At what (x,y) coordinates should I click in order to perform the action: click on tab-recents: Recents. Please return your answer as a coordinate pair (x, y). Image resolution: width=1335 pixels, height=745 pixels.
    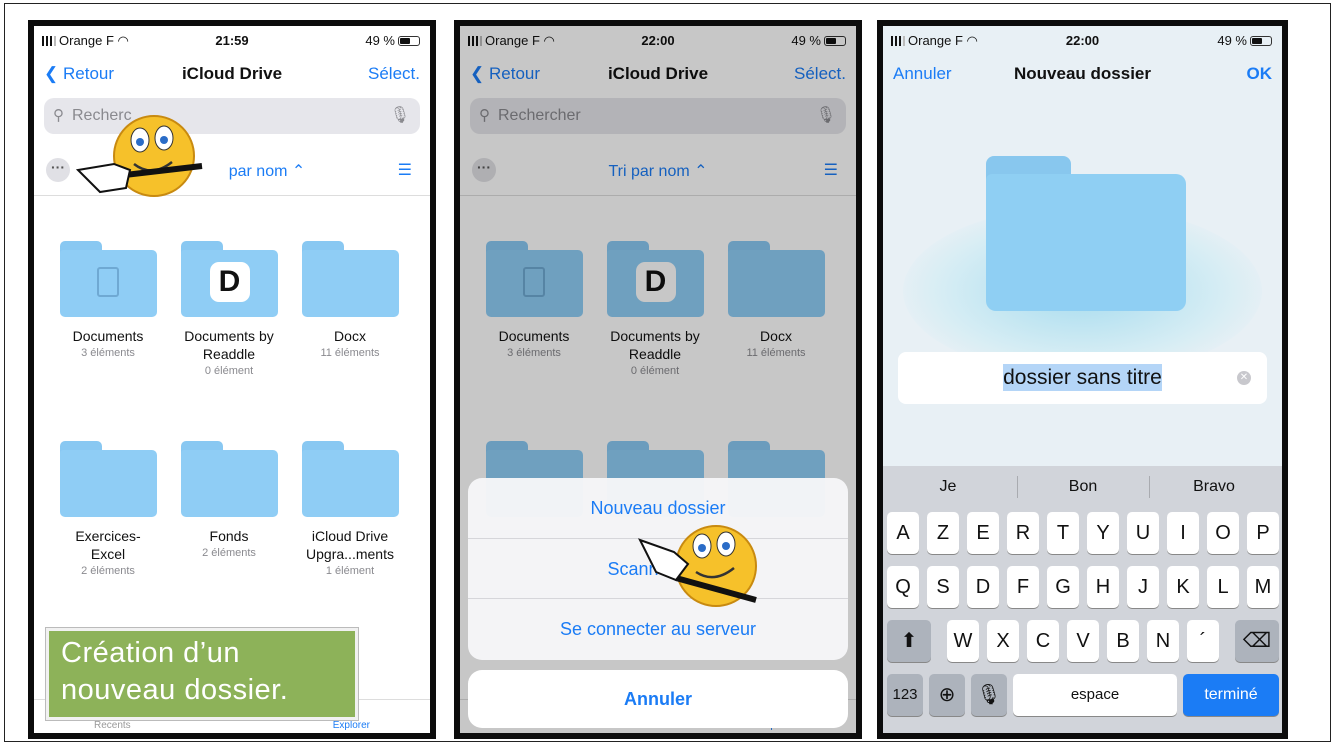
    Looking at the image, I should click on (112, 725).